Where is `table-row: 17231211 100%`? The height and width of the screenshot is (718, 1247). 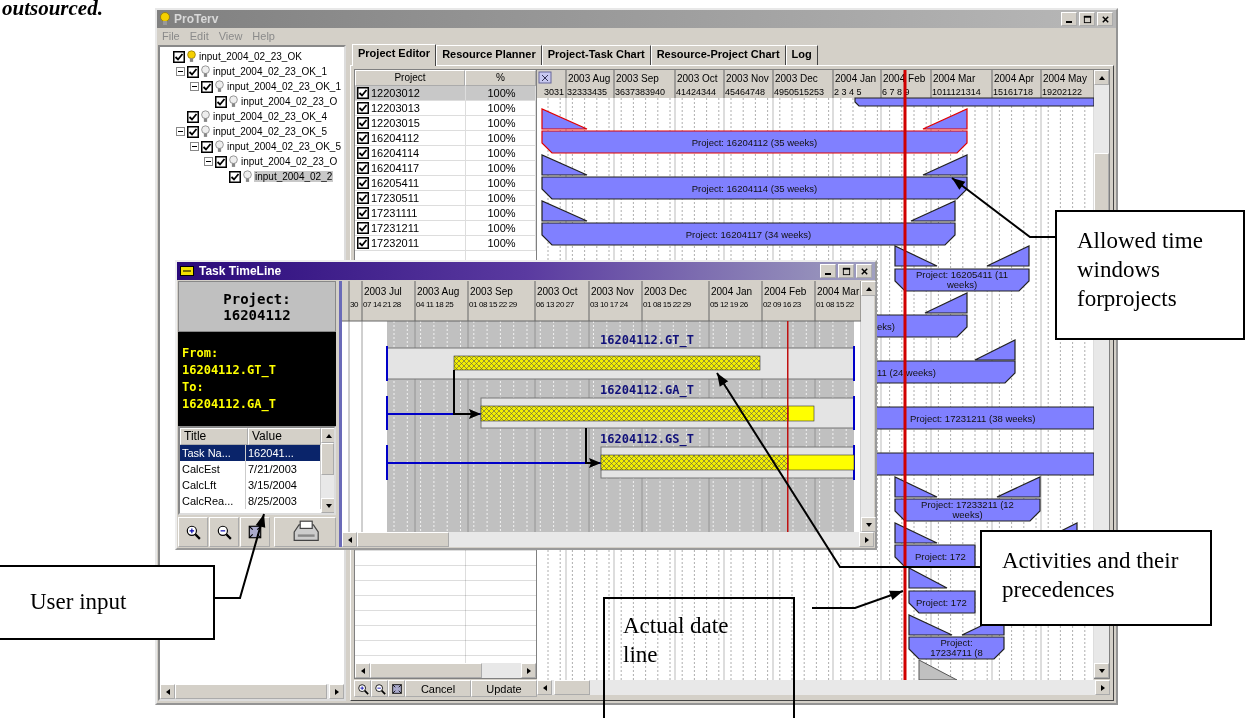 table-row: 17231211 100% is located at coordinates (445, 228).